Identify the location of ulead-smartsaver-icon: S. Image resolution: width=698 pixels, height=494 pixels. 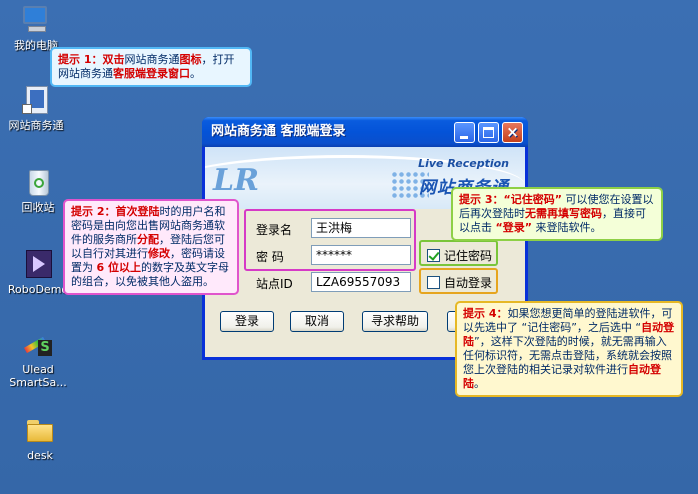
(38, 344).